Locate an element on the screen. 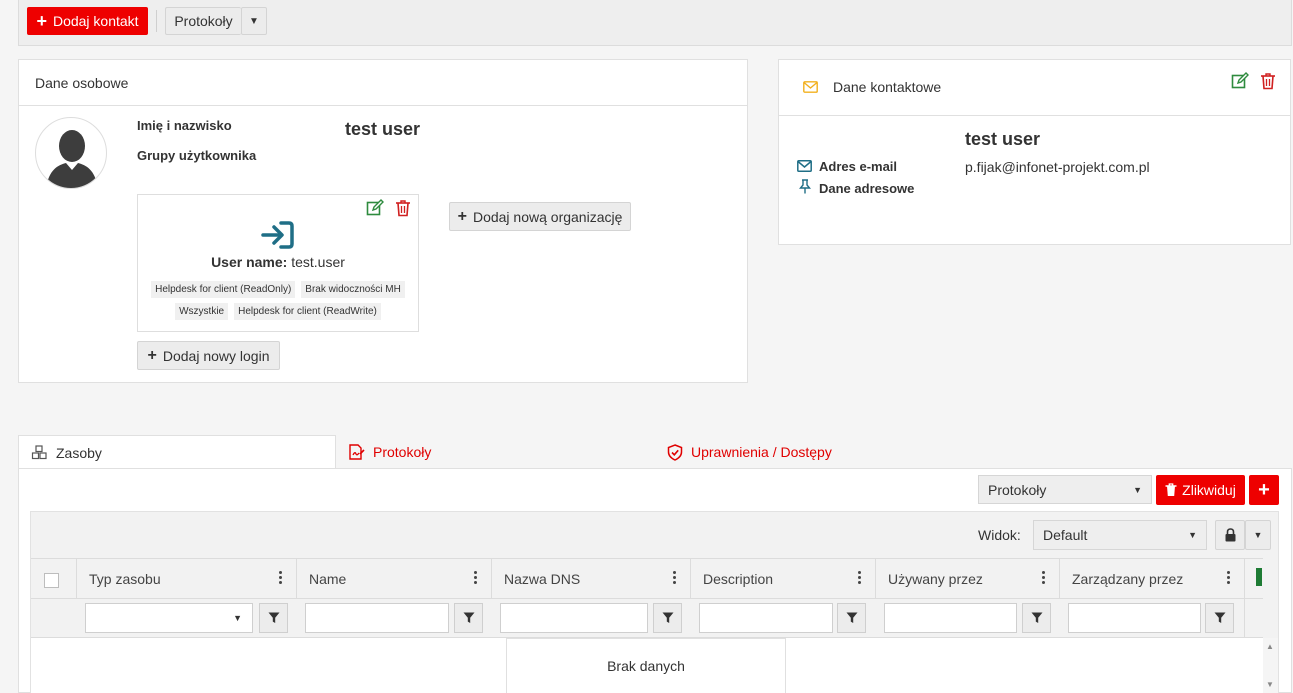 This screenshot has height=693, width=1293. contact-data-title: Dane kontaktowe is located at coordinates (887, 87).